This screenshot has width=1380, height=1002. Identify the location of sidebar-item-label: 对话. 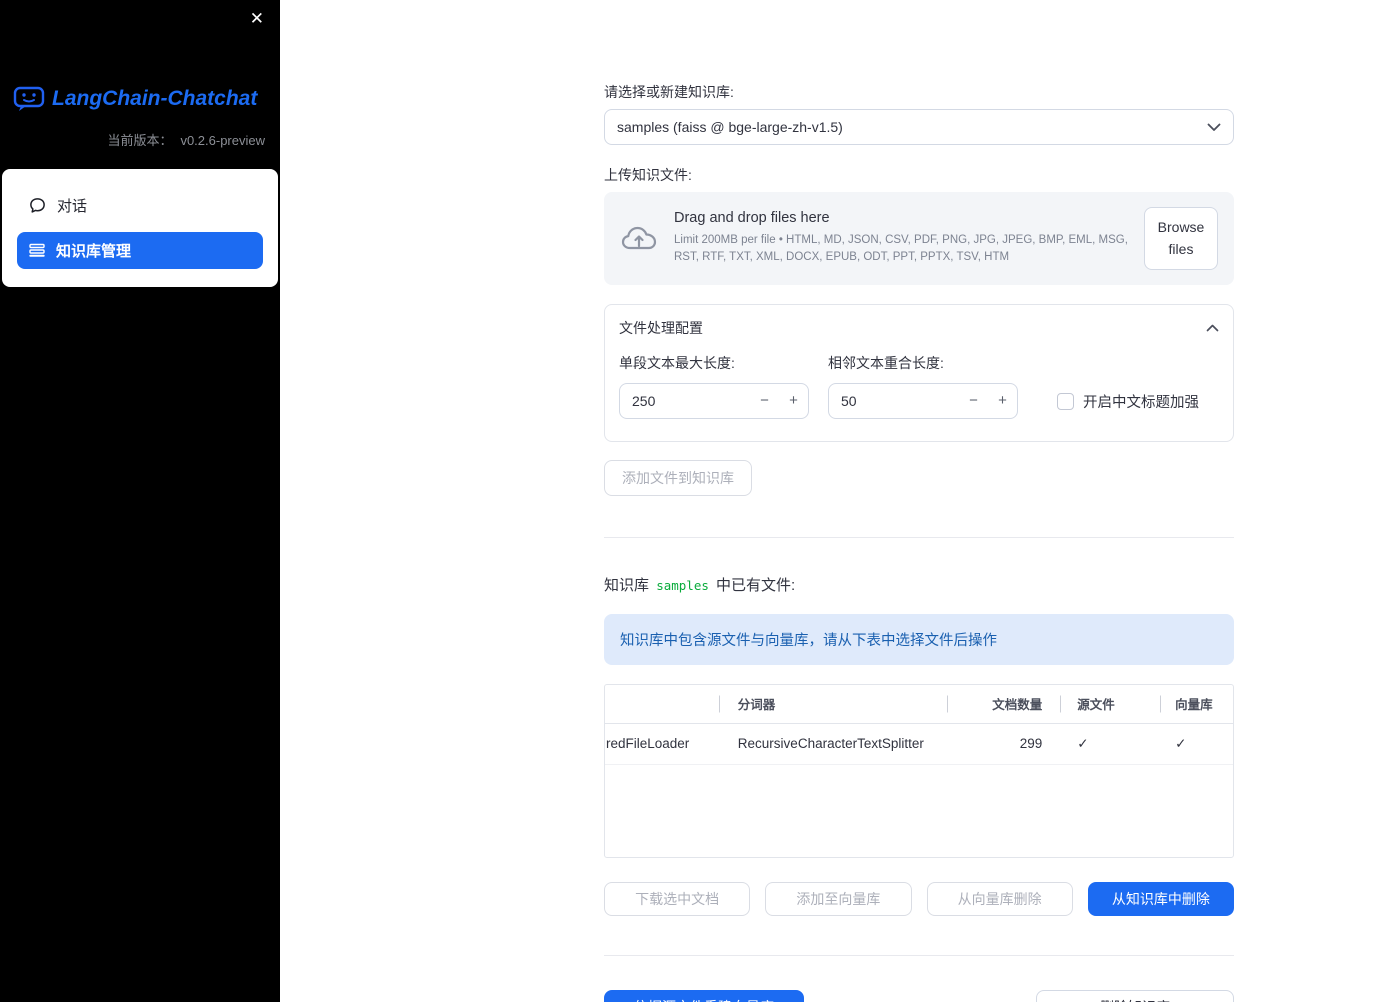
(72, 206).